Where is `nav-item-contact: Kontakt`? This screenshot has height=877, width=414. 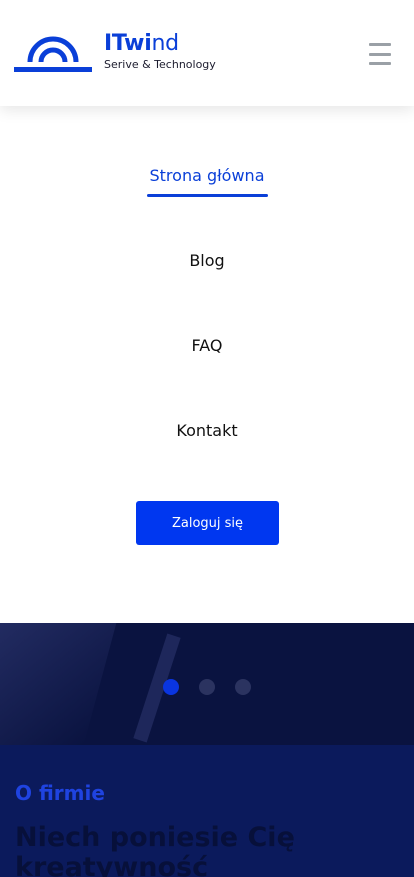 nav-item-contact: Kontakt is located at coordinates (207, 430).